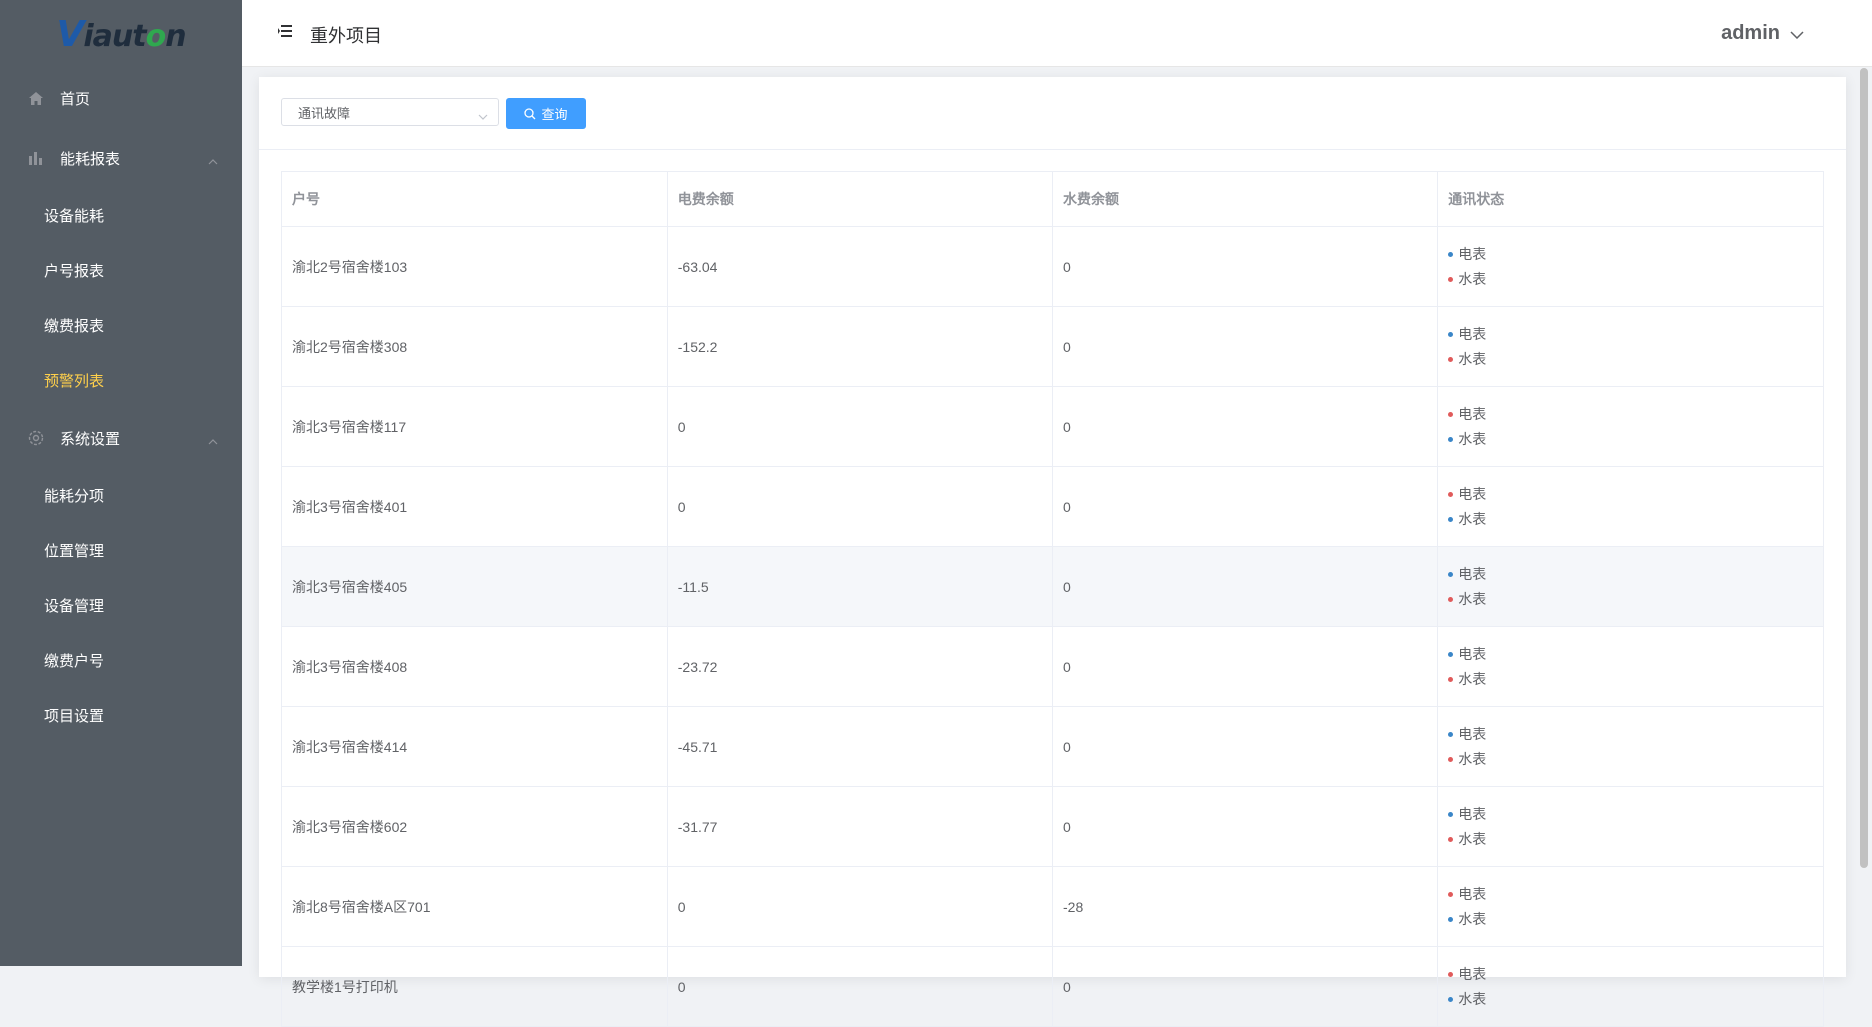 This screenshot has width=1872, height=1027. I want to click on user-menu: admin, so click(1762, 33).